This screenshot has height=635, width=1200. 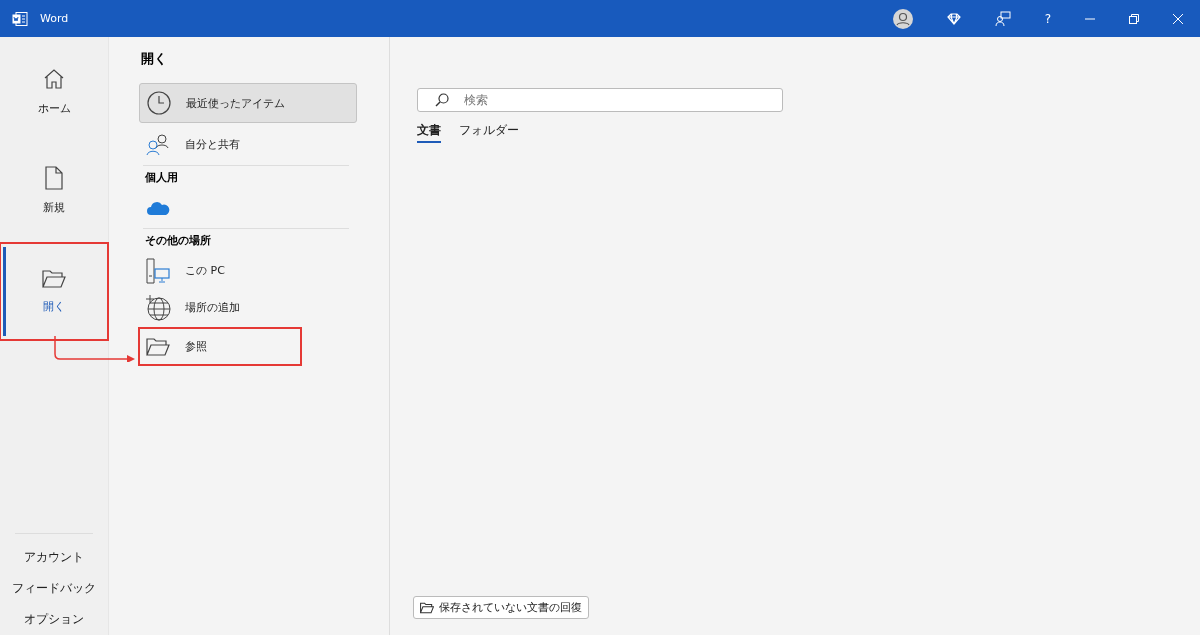 What do you see at coordinates (1134, 18) in the screenshot?
I see `restore-icon` at bounding box center [1134, 18].